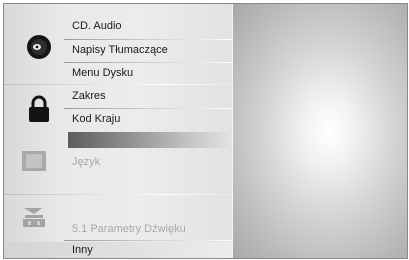  Describe the element at coordinates (118, 250) in the screenshot. I see `bottom-strip` at that location.